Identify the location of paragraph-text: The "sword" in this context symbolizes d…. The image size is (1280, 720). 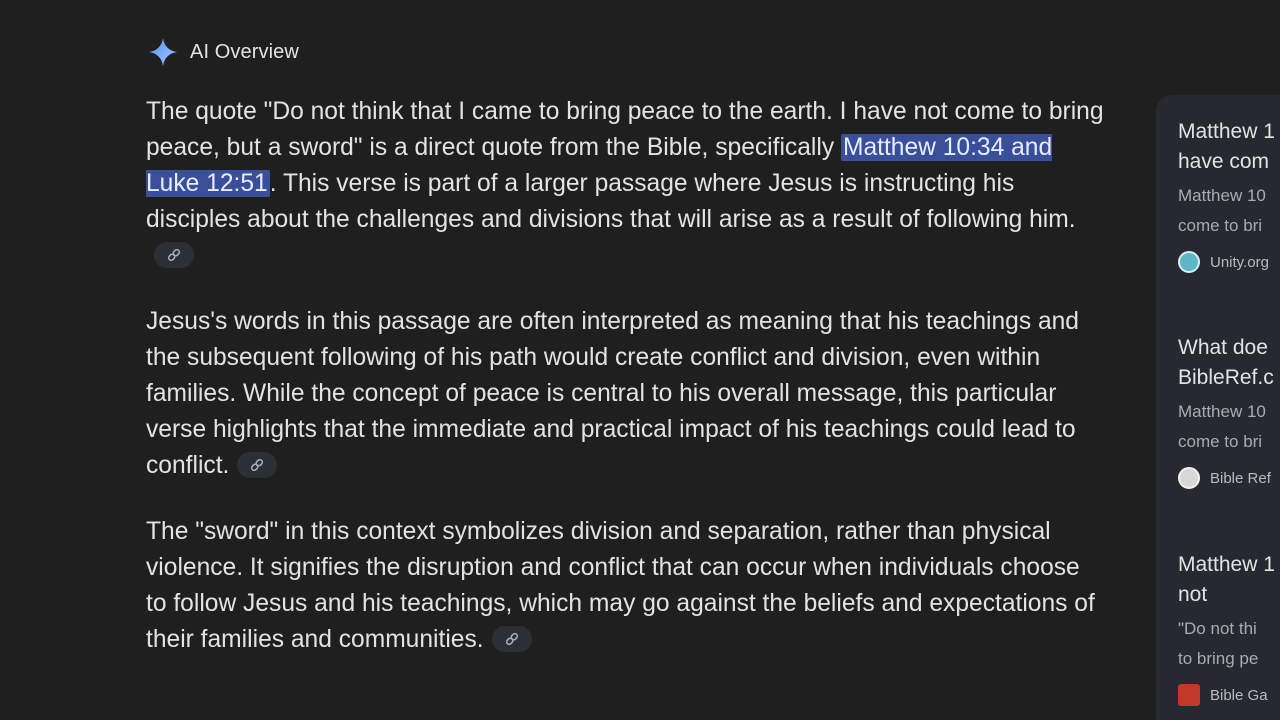
(620, 585).